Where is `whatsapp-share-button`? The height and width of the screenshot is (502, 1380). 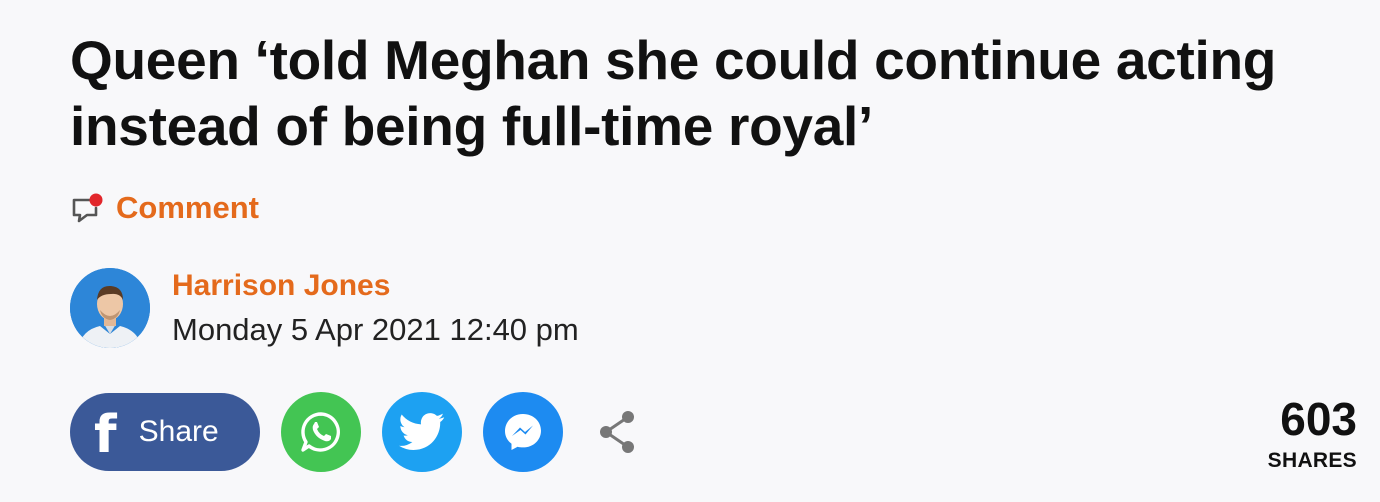
whatsapp-share-button is located at coordinates (321, 432).